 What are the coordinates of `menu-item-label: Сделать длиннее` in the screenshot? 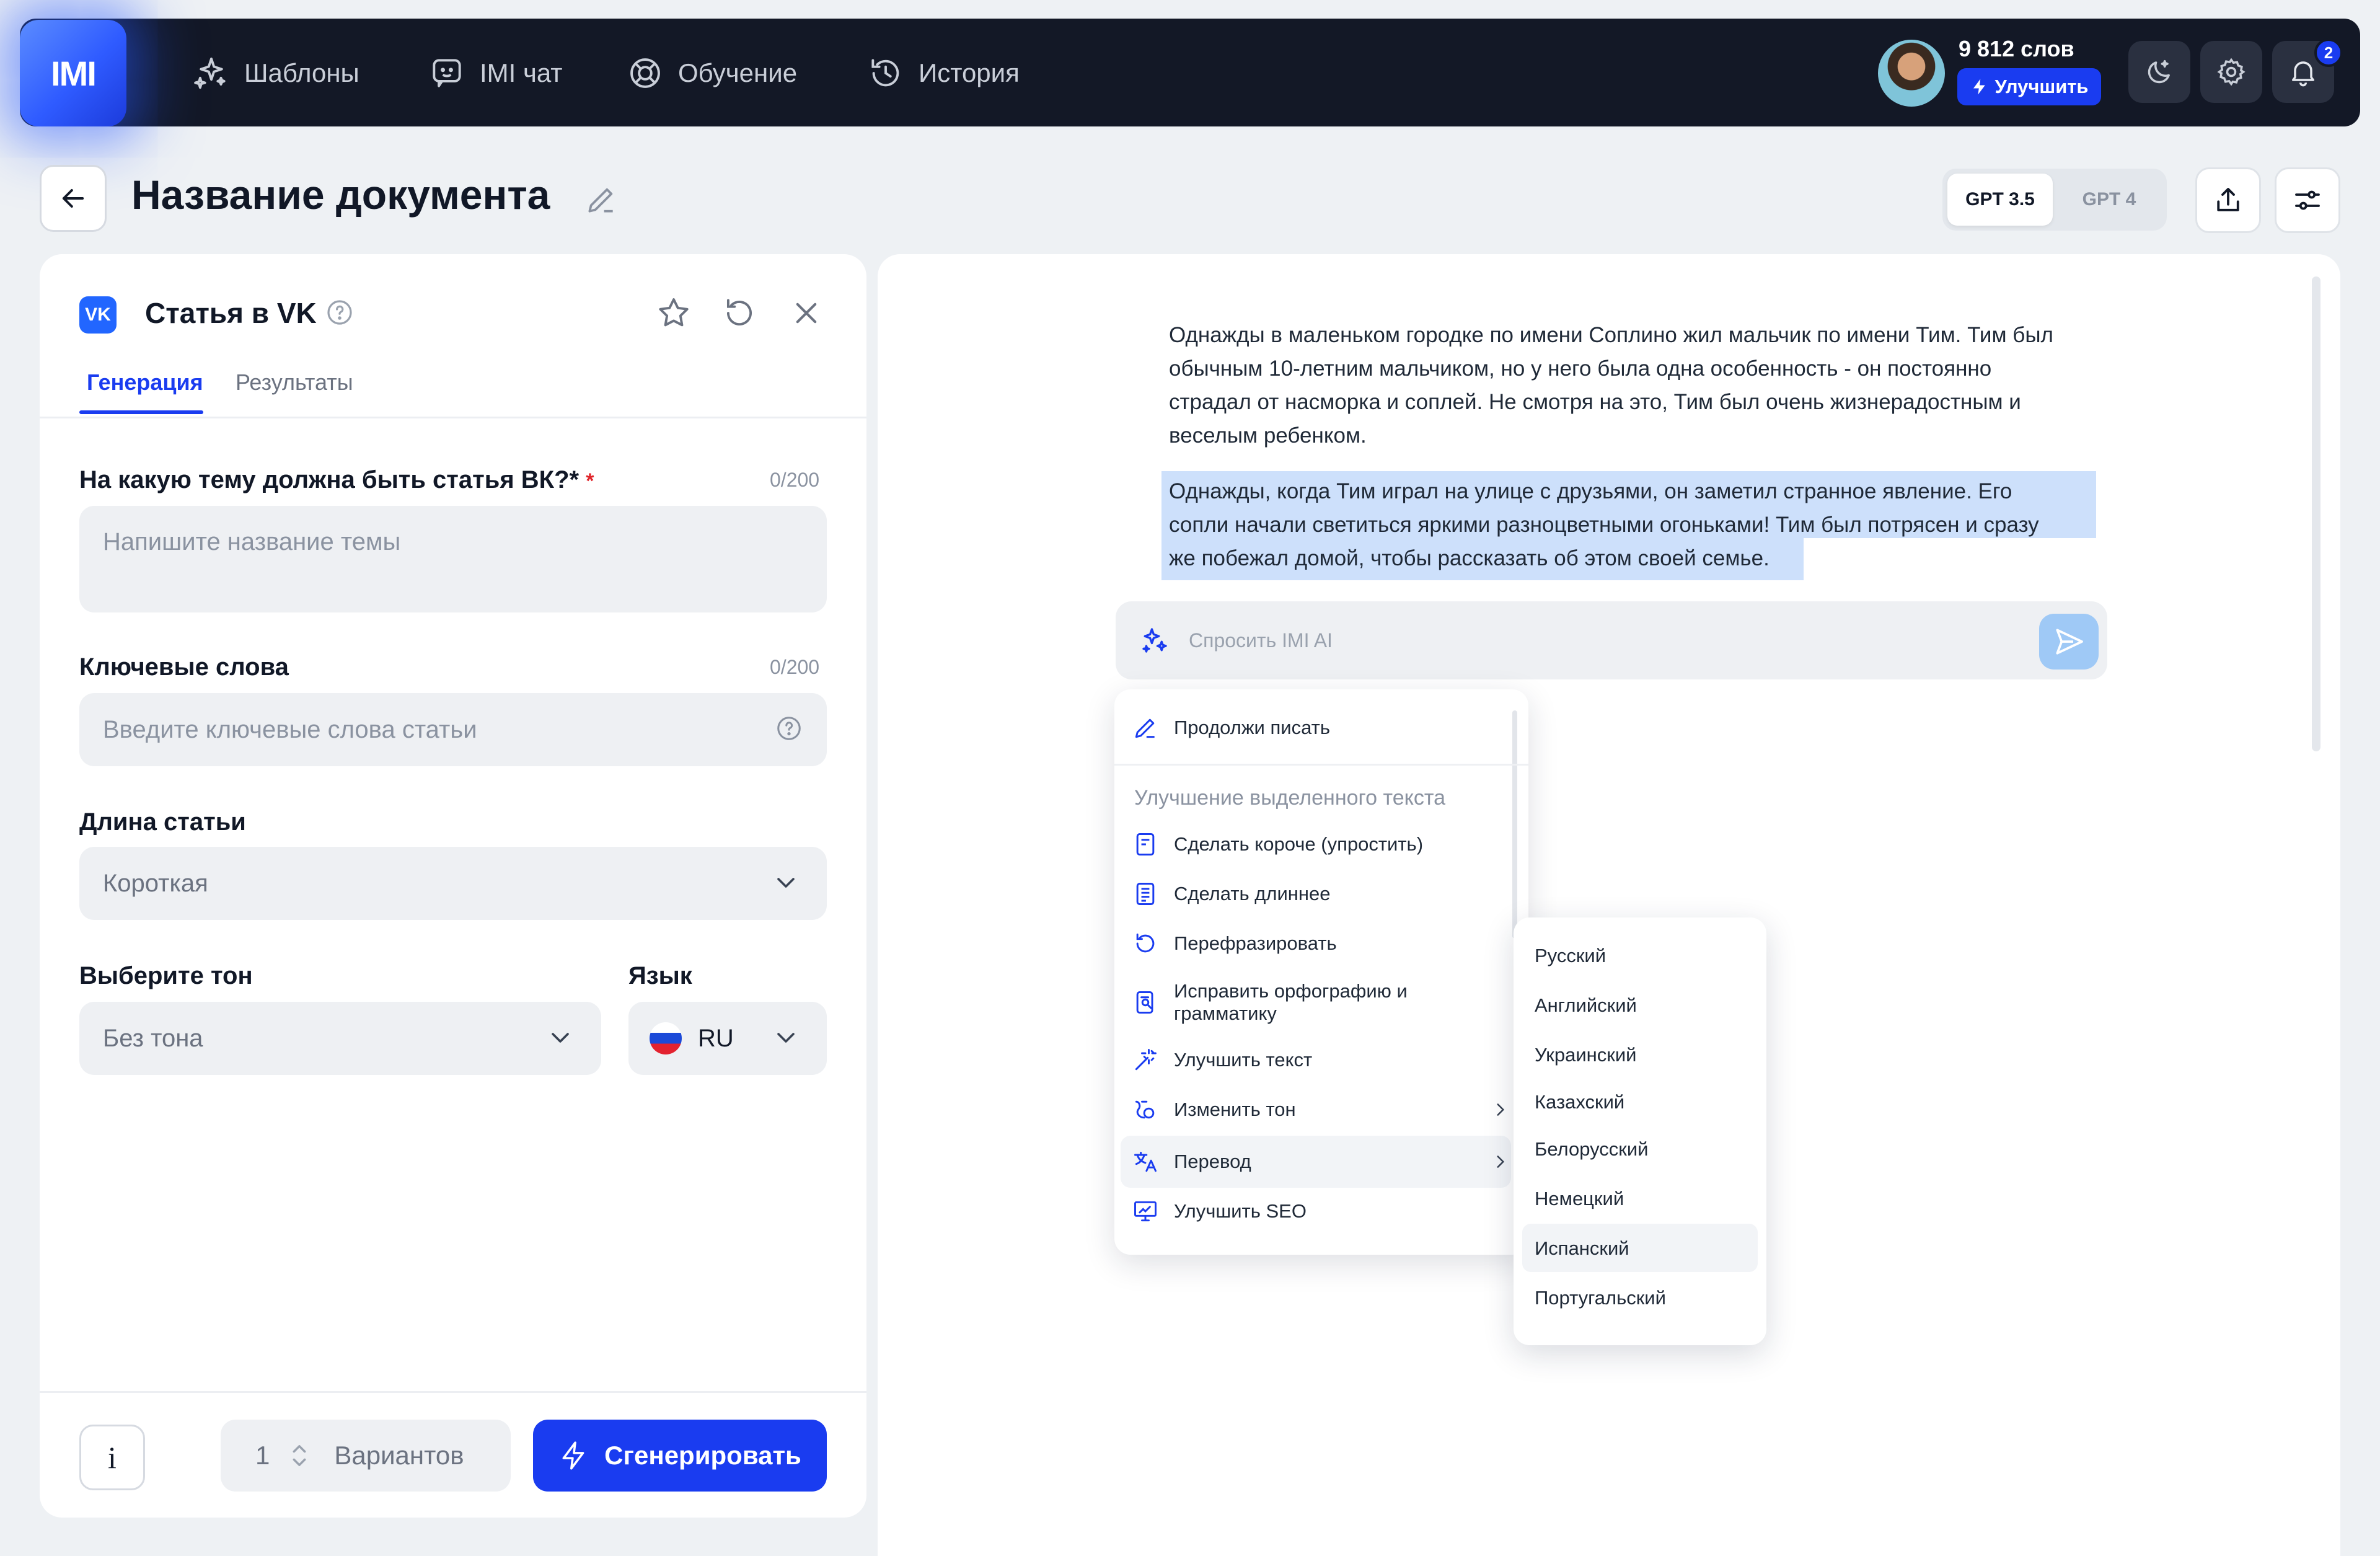 It's located at (1252, 893).